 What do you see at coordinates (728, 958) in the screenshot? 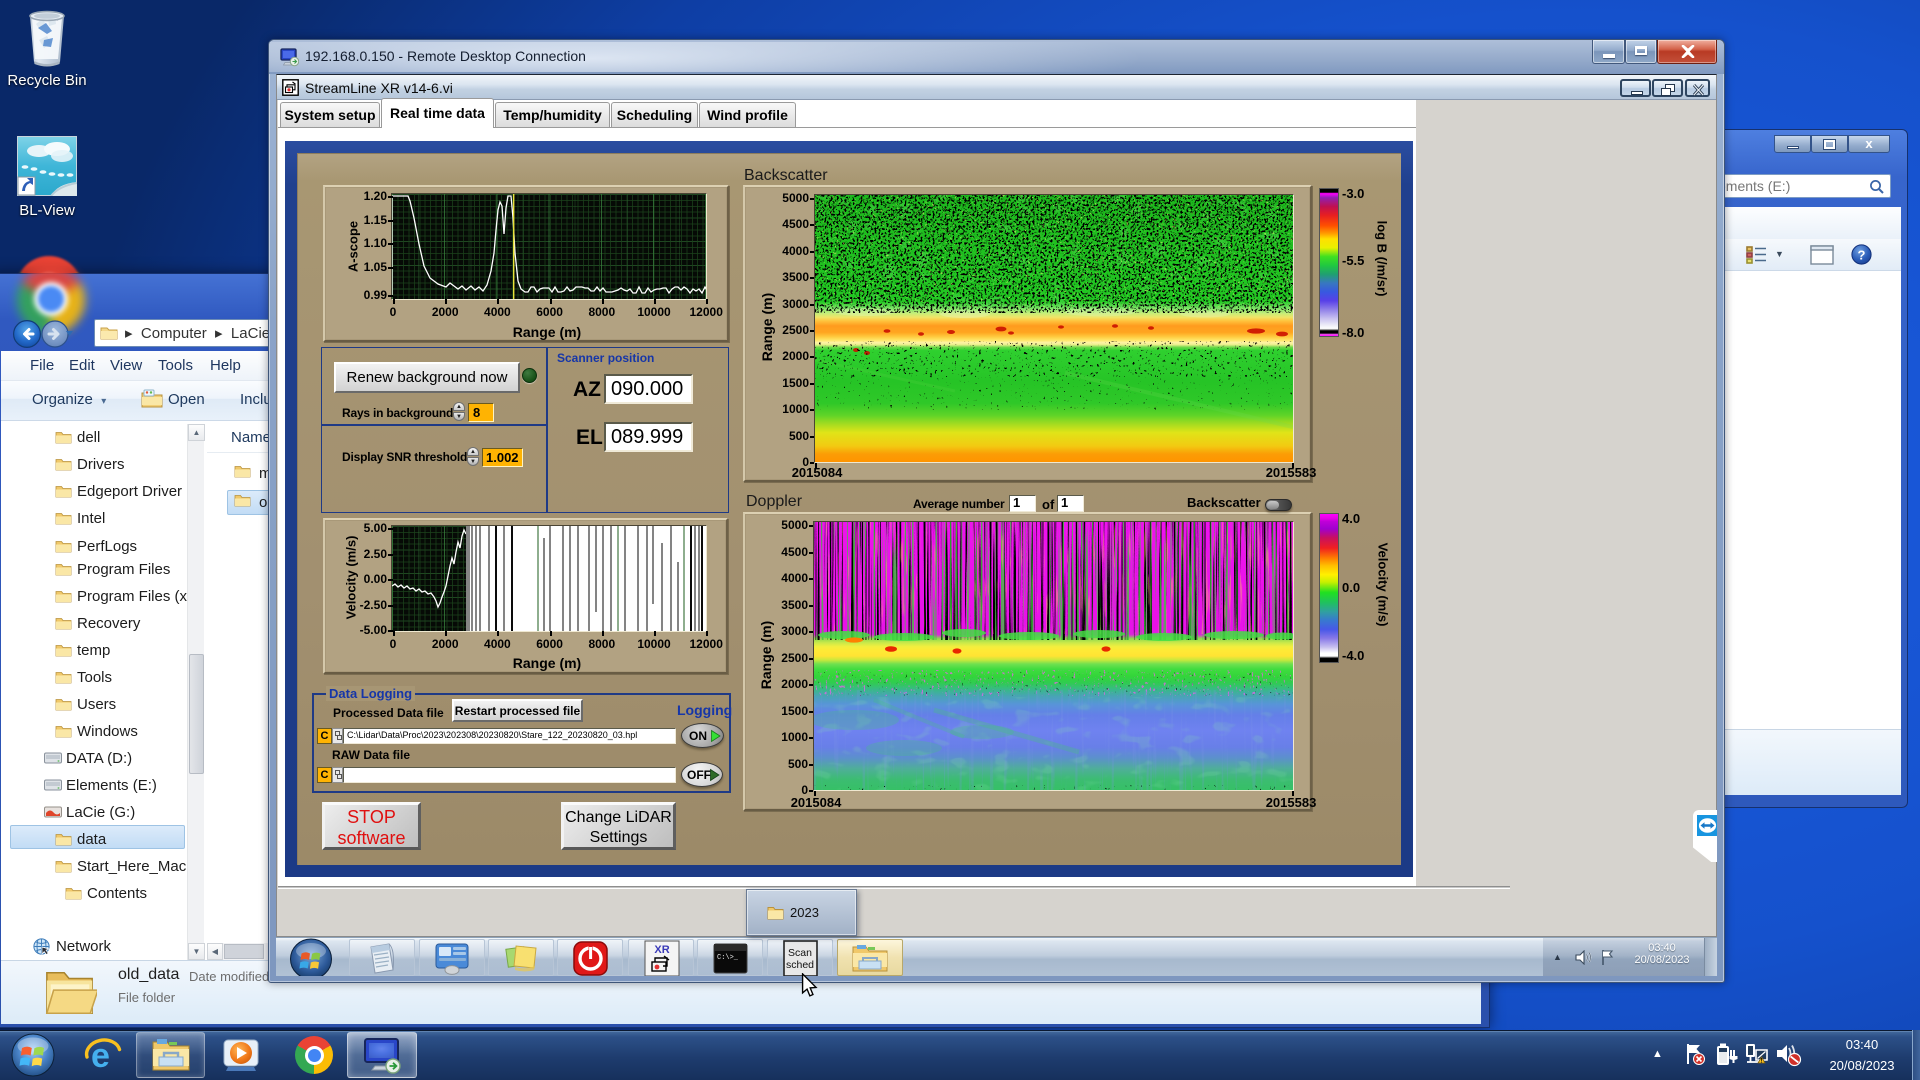
I see `svg-text: C:\>_` at bounding box center [728, 958].